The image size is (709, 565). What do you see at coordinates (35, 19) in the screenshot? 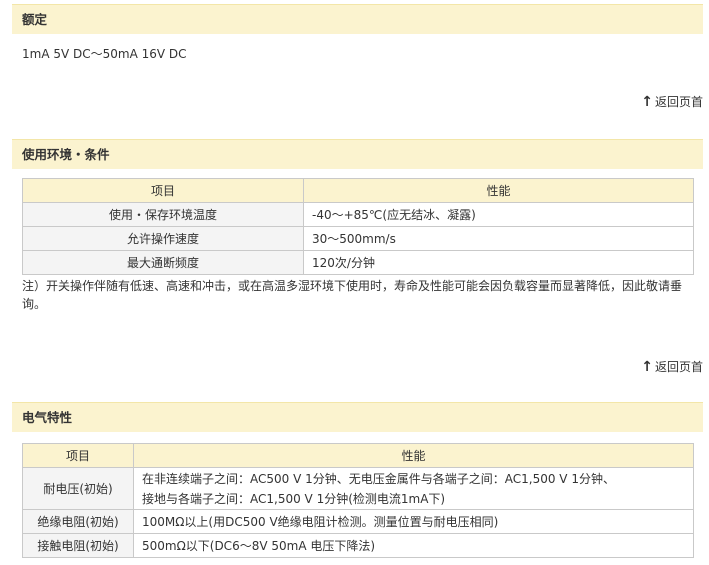
I see `section-title-rated: 额定` at bounding box center [35, 19].